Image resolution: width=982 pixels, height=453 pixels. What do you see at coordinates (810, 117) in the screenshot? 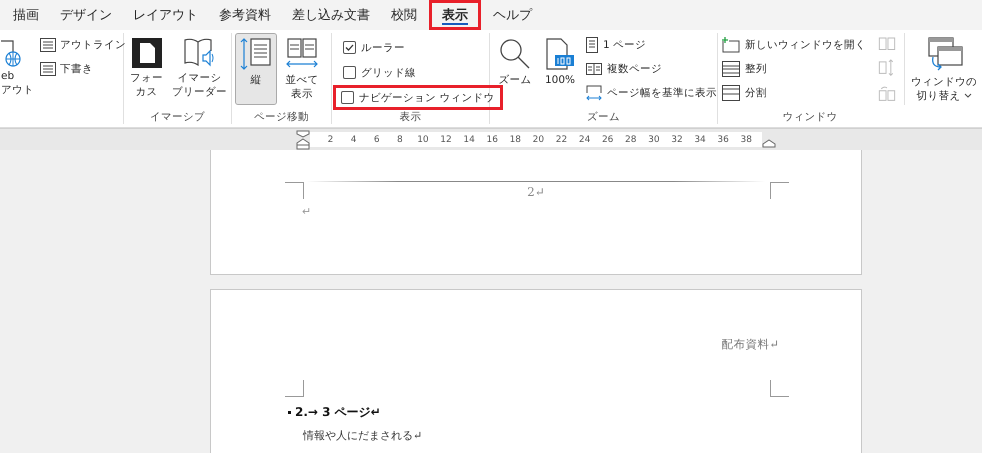
I see `group-label: ウィンドウ` at bounding box center [810, 117].